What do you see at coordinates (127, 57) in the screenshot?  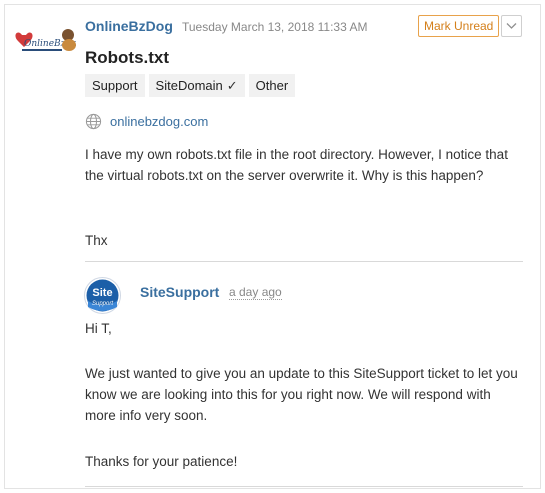 I see `ticket-subject: Robots.txt` at bounding box center [127, 57].